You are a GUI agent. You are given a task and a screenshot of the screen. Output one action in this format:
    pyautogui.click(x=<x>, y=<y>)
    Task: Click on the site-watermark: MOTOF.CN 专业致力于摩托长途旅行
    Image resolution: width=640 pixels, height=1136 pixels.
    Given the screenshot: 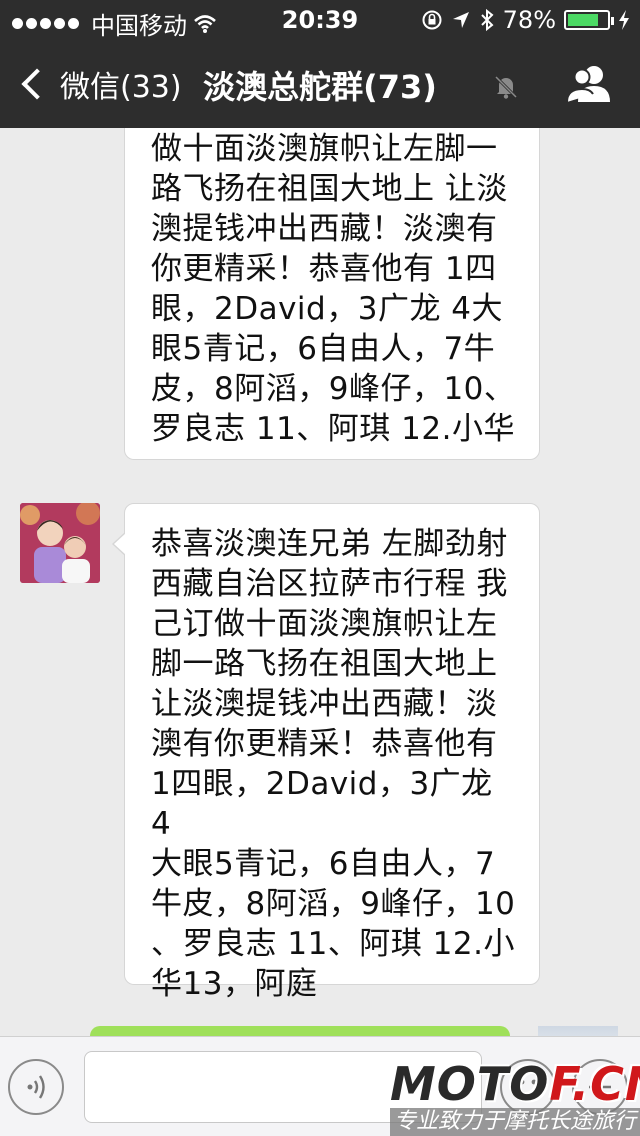 What is the action you would take?
    pyautogui.click(x=515, y=1098)
    